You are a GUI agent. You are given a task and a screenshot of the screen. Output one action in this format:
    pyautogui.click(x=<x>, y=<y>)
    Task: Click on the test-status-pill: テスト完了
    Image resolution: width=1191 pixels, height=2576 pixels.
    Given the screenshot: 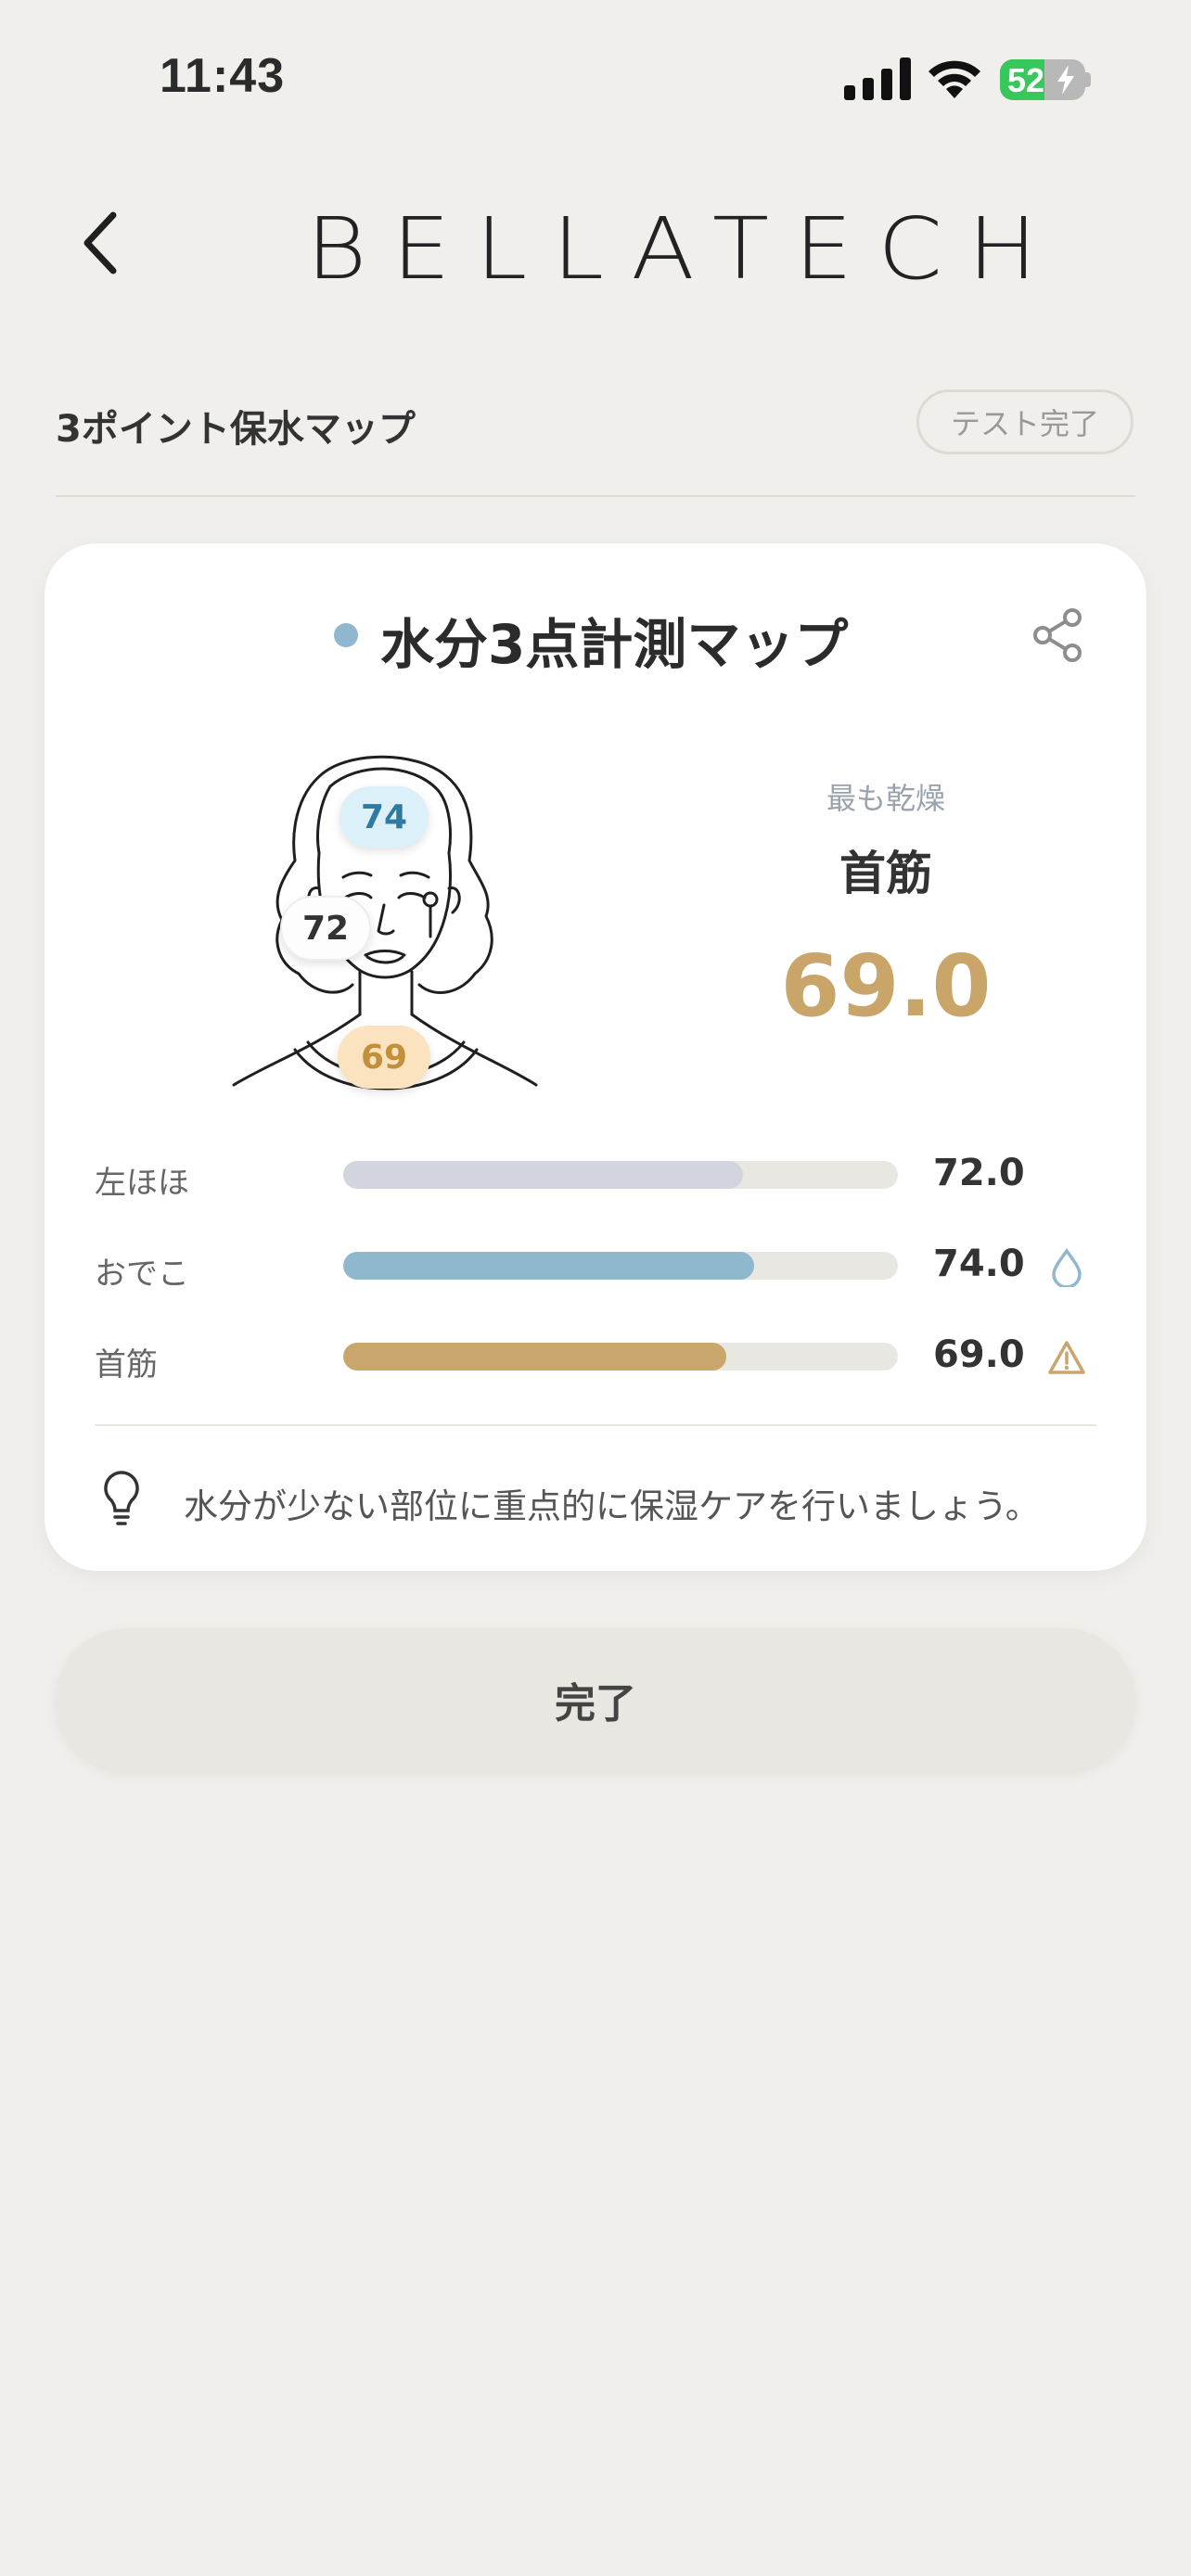 What is the action you would take?
    pyautogui.click(x=1024, y=421)
    